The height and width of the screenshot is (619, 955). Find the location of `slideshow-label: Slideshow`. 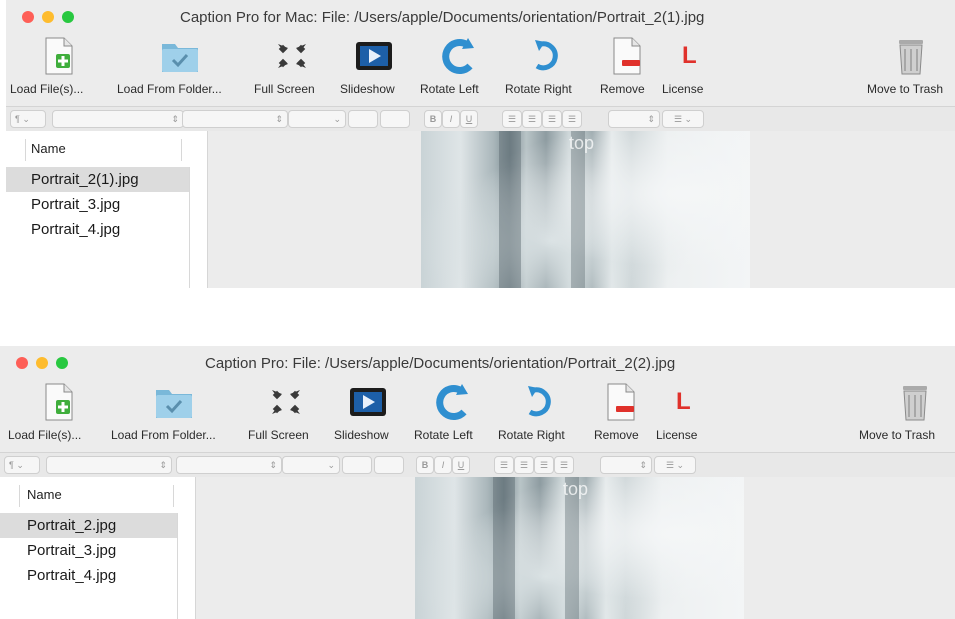

slideshow-label: Slideshow is located at coordinates (361, 435).